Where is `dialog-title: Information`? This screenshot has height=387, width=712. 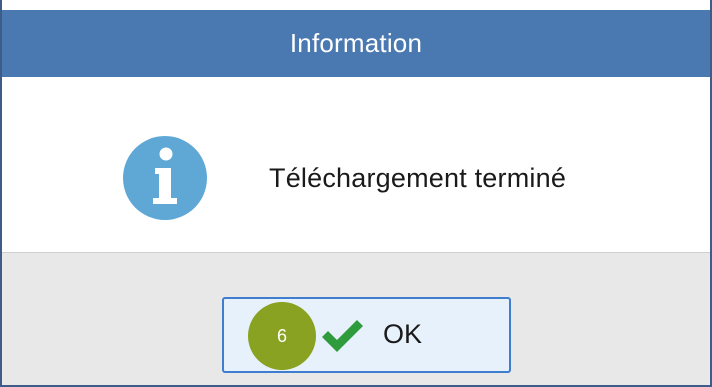 dialog-title: Information is located at coordinates (356, 43).